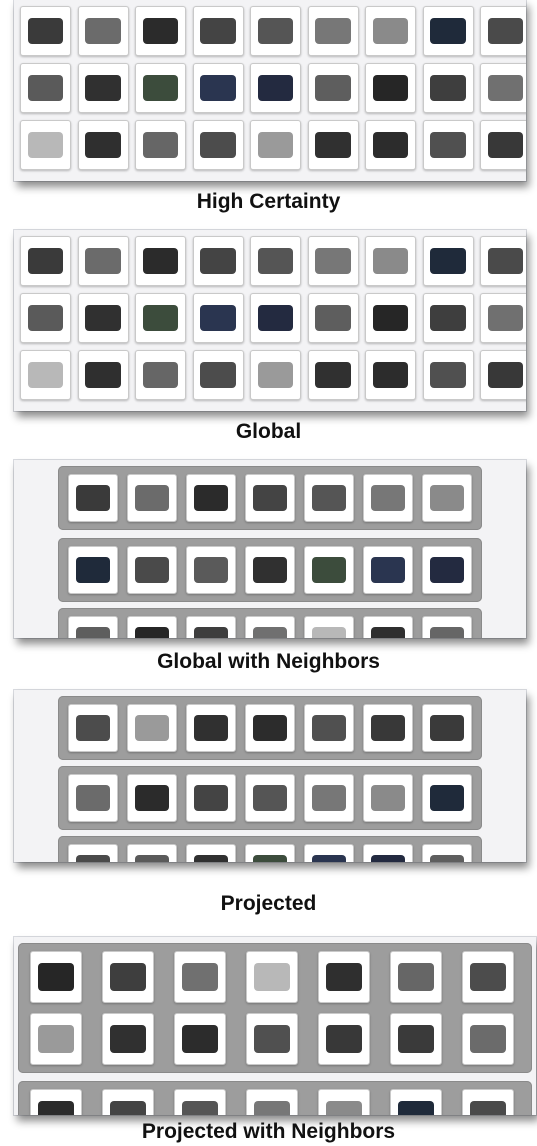 This screenshot has width=537, height=1146. I want to click on projected-thumb-s2c7, so click(447, 798).